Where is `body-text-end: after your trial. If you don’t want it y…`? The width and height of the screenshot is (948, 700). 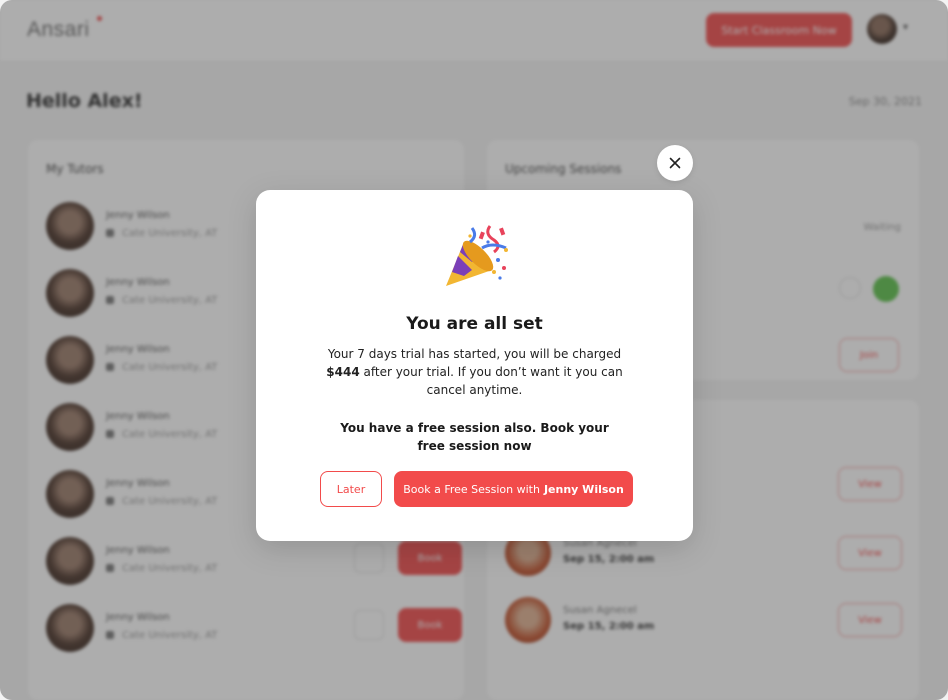 body-text-end: after your trial. If you don’t want it y… is located at coordinates (491, 381).